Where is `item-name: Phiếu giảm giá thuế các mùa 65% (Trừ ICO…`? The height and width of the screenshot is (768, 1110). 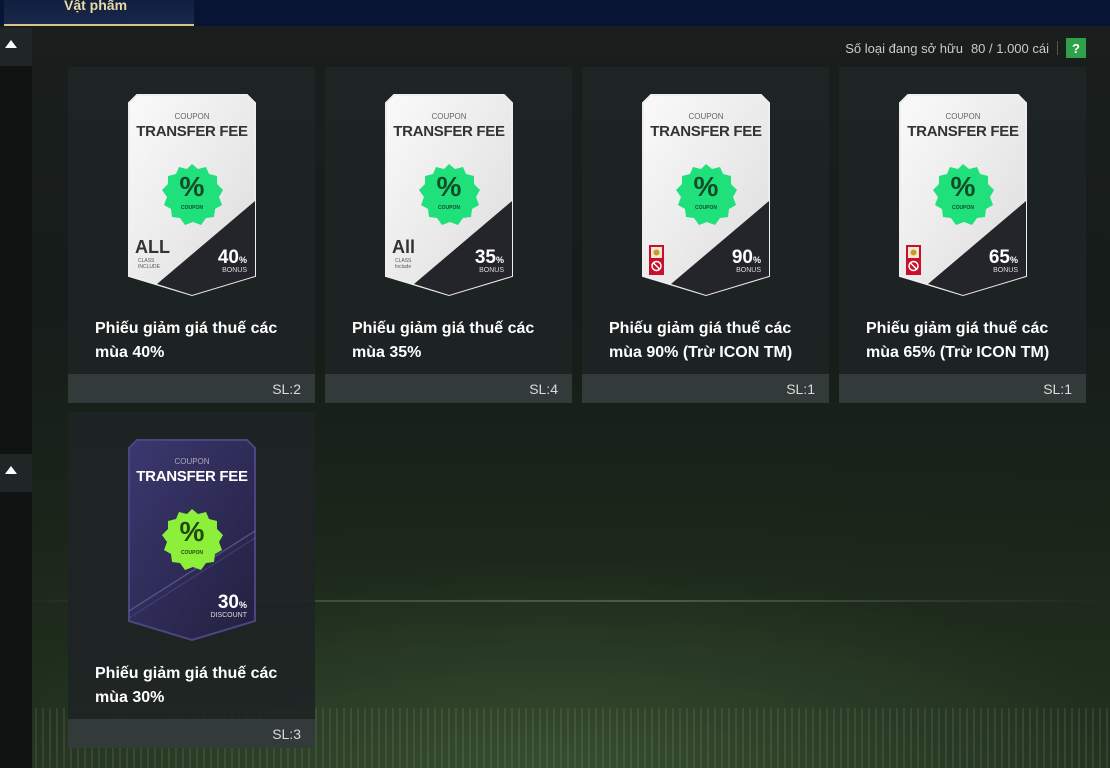 item-name: Phiếu giảm giá thuế các mùa 65% (Trừ ICO… is located at coordinates (958, 340).